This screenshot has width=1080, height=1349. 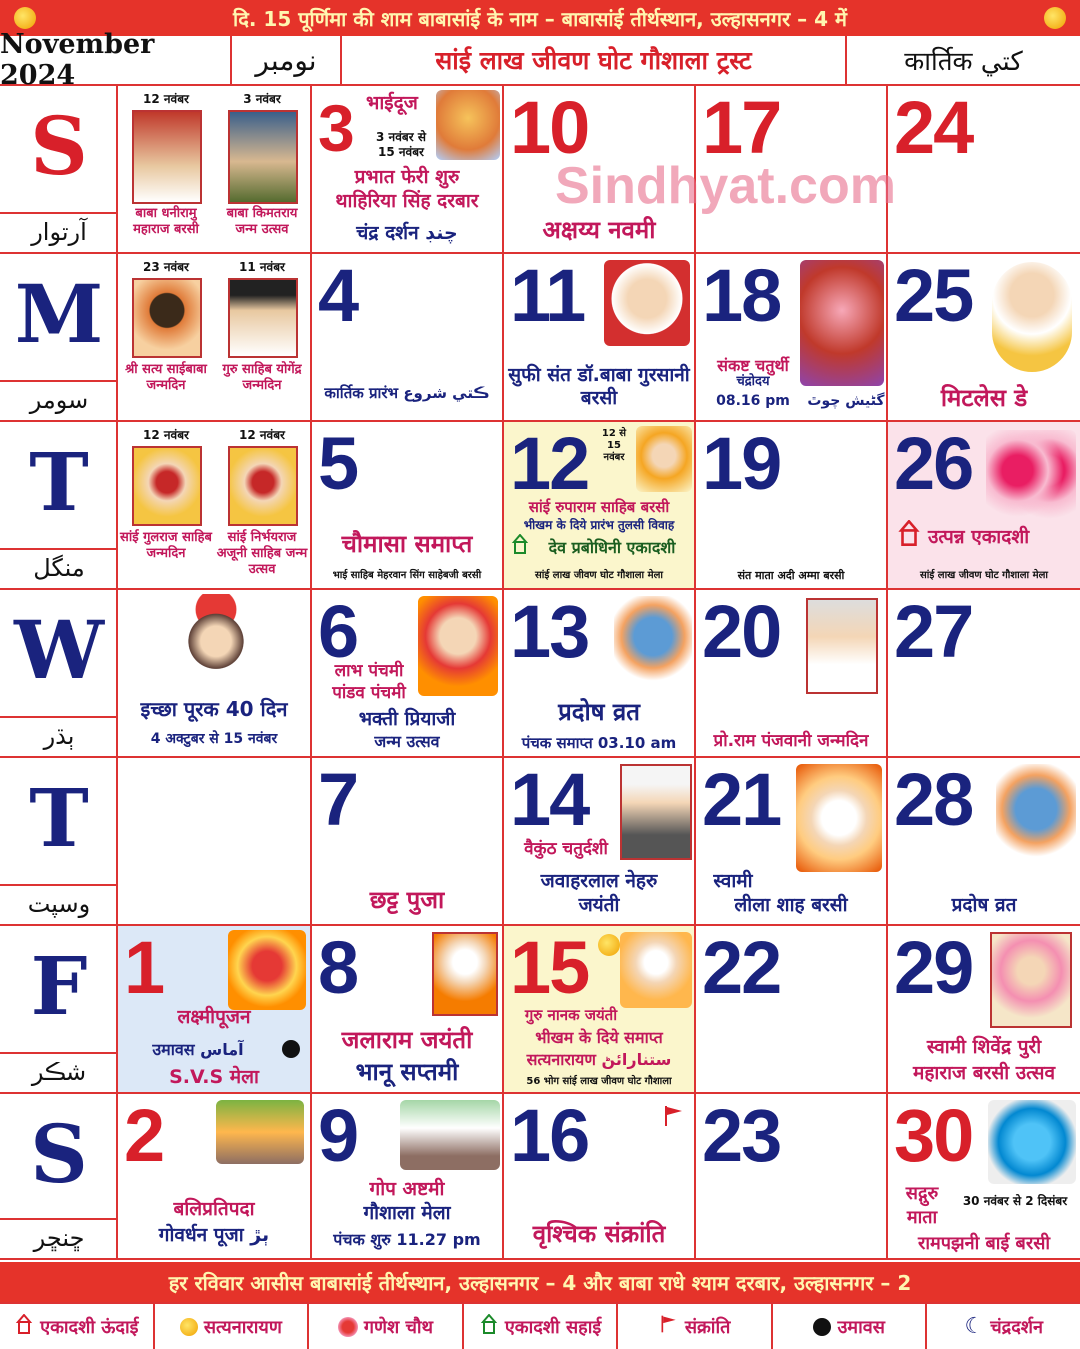 What do you see at coordinates (922, 1217) in the screenshot?
I see `event-label: माता` at bounding box center [922, 1217].